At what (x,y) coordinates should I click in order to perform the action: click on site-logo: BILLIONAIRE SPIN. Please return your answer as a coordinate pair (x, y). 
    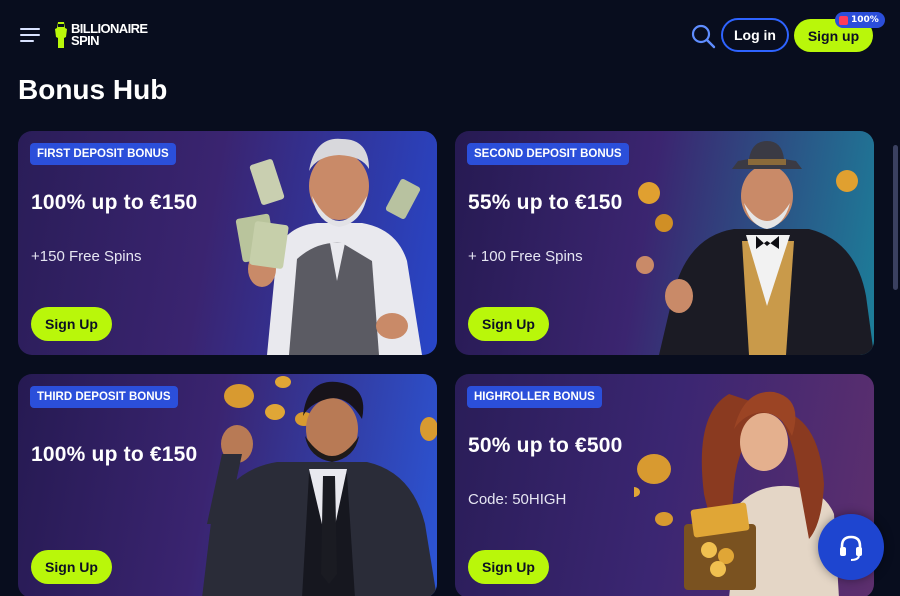
    Looking at the image, I should click on (101, 35).